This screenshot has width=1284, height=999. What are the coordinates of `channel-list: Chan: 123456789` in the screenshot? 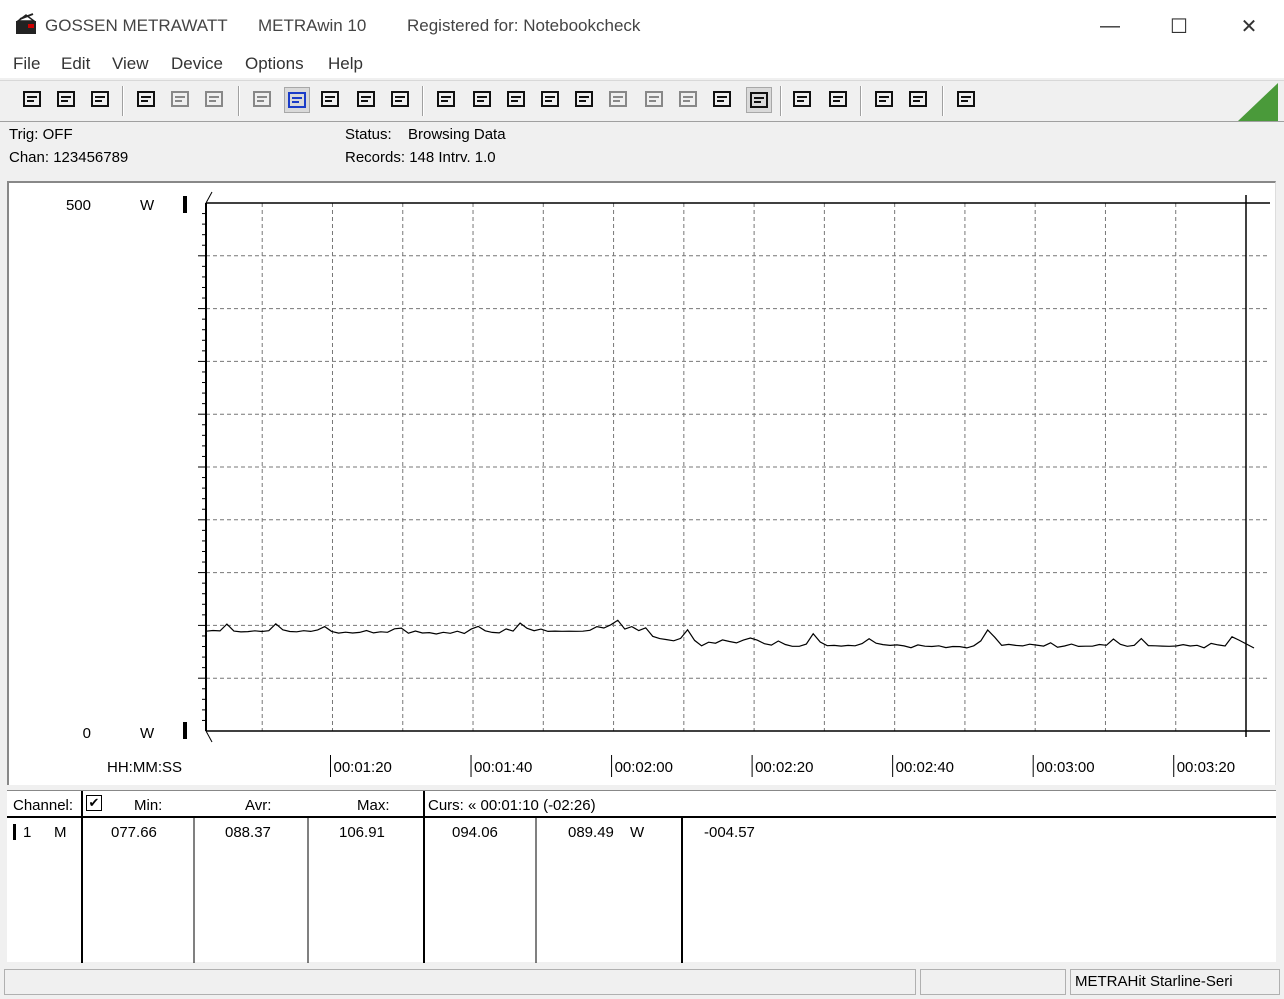 It's located at (69, 157).